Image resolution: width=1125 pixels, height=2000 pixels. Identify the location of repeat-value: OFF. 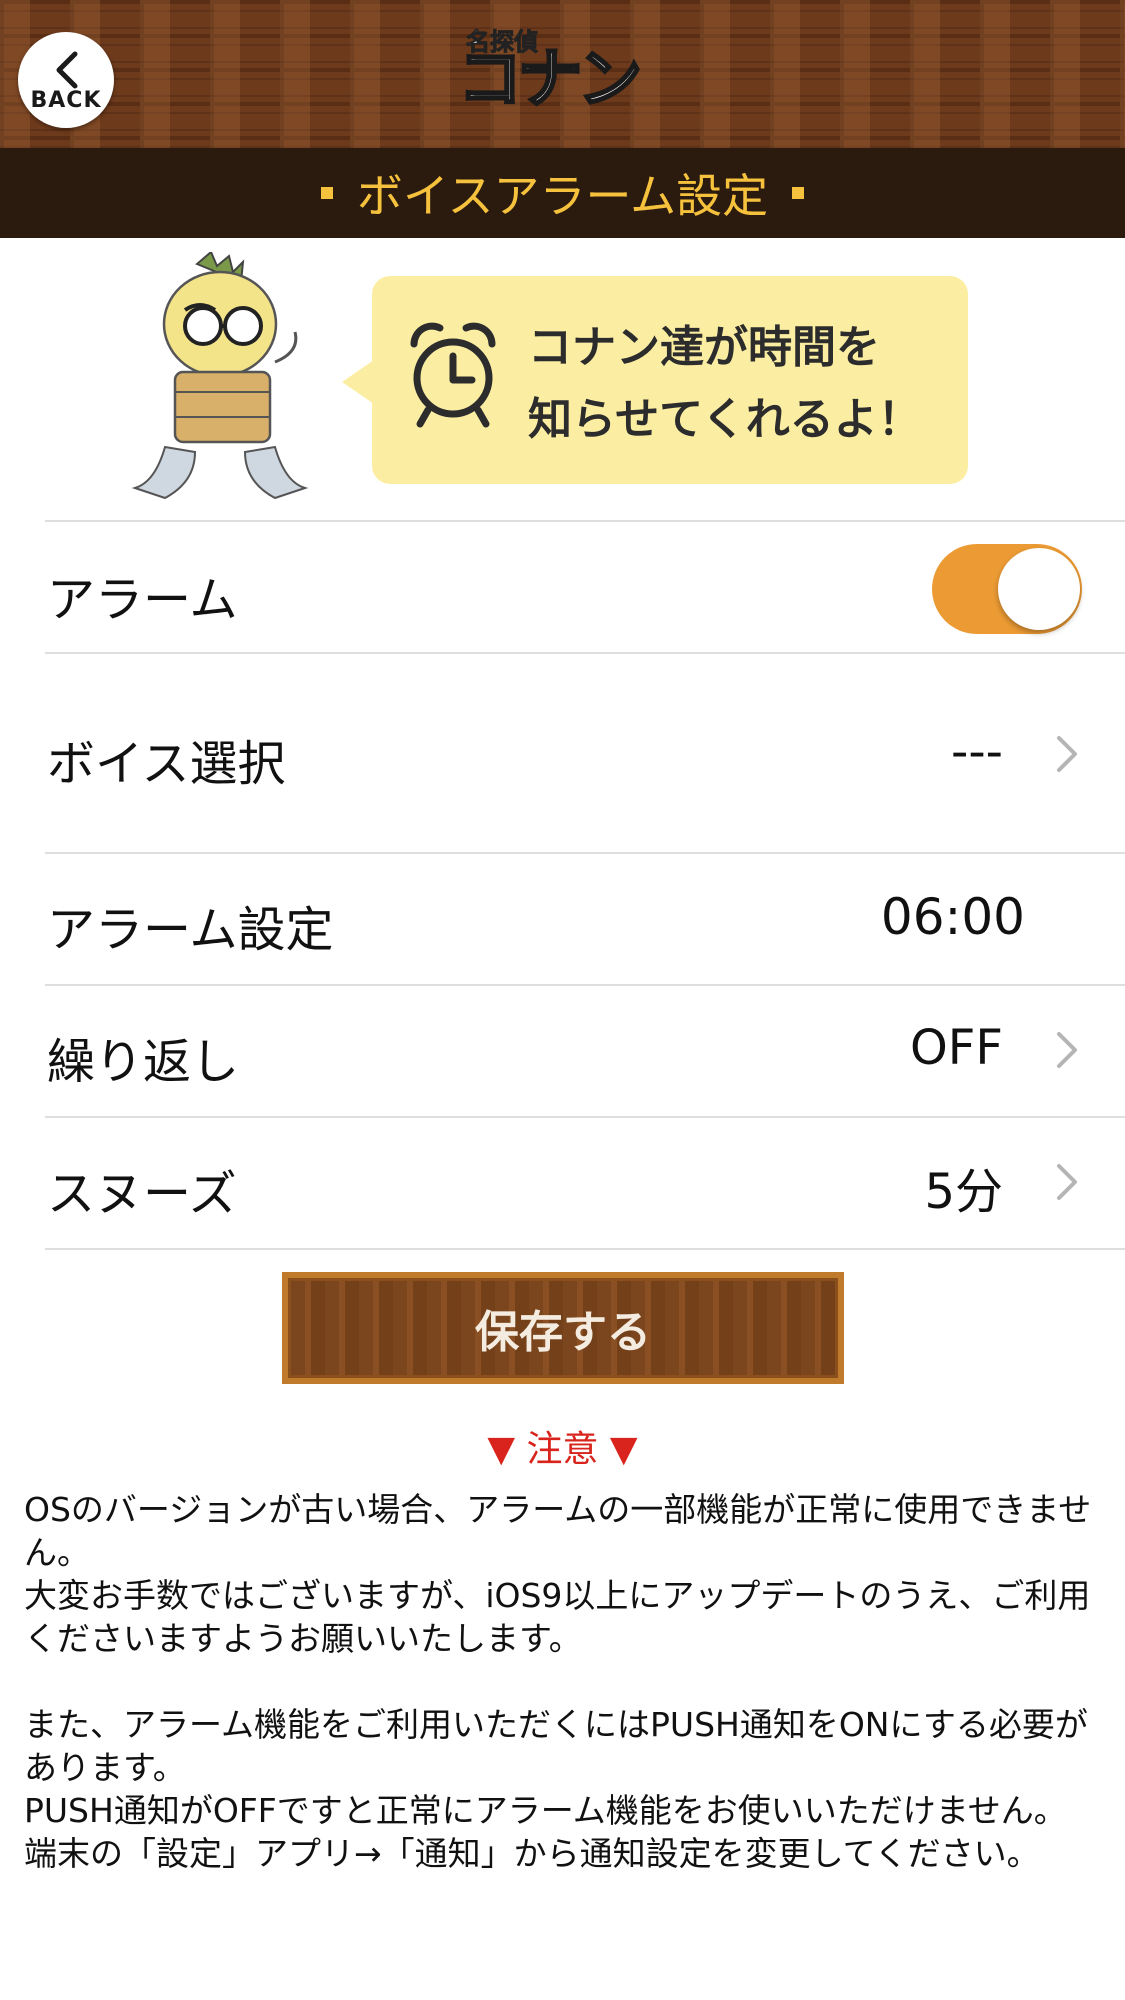
(956, 1048).